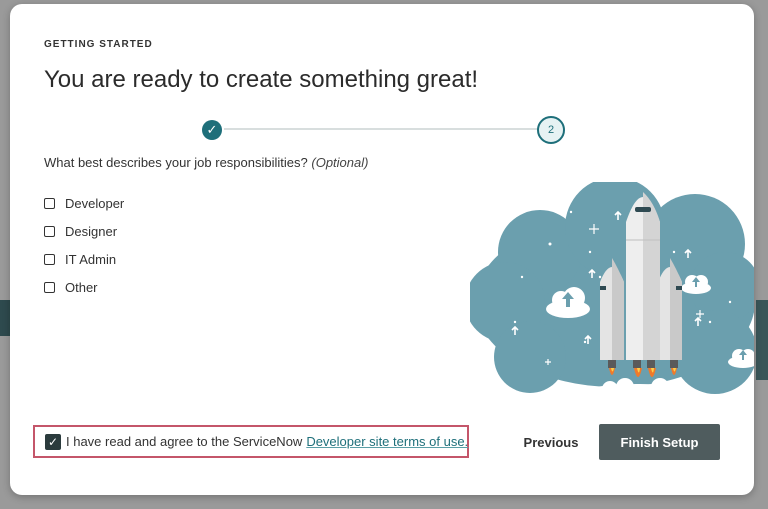 Image resolution: width=768 pixels, height=509 pixels. I want to click on modal-title: You are ready to create something great!, so click(261, 79).